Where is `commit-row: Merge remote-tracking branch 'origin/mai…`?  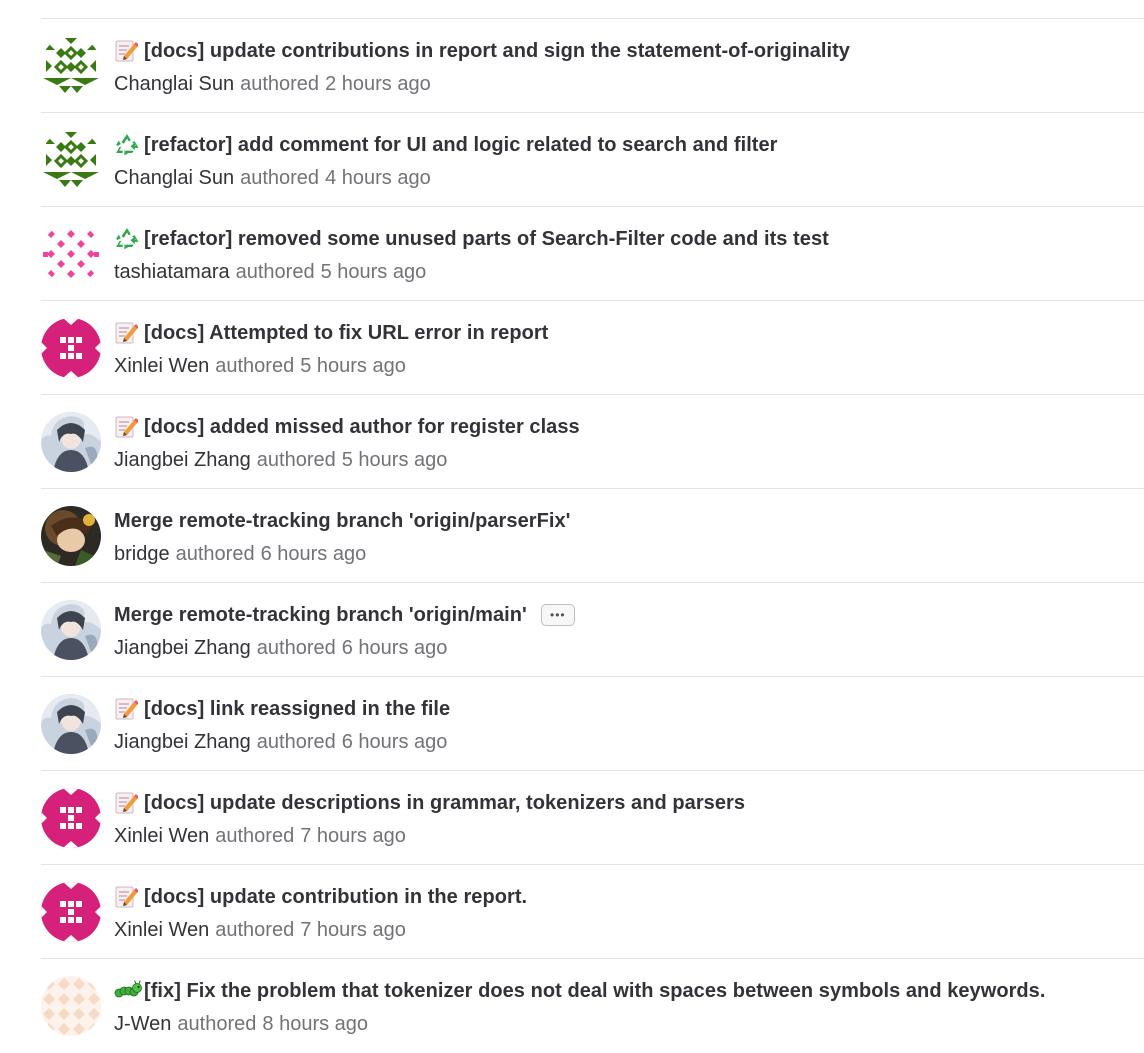 commit-row: Merge remote-tracking branch 'origin/mai… is located at coordinates (572, 630).